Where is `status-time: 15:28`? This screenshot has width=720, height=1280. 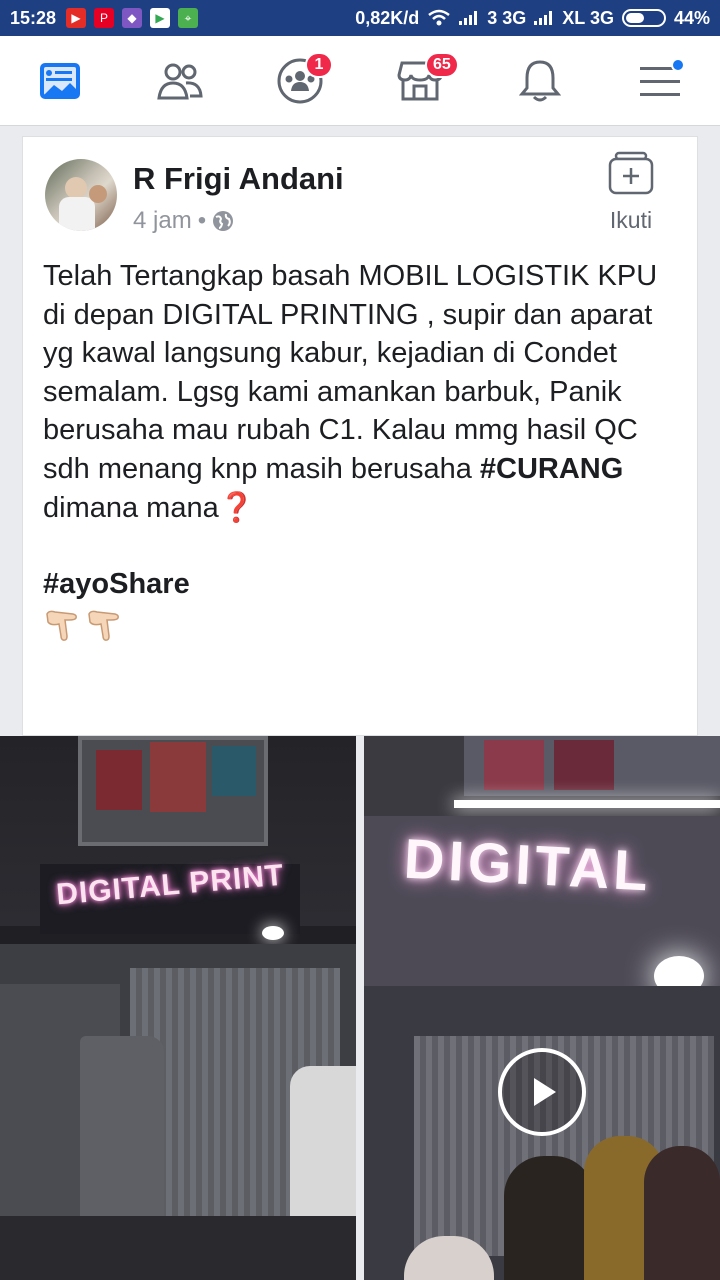 status-time: 15:28 is located at coordinates (33, 17).